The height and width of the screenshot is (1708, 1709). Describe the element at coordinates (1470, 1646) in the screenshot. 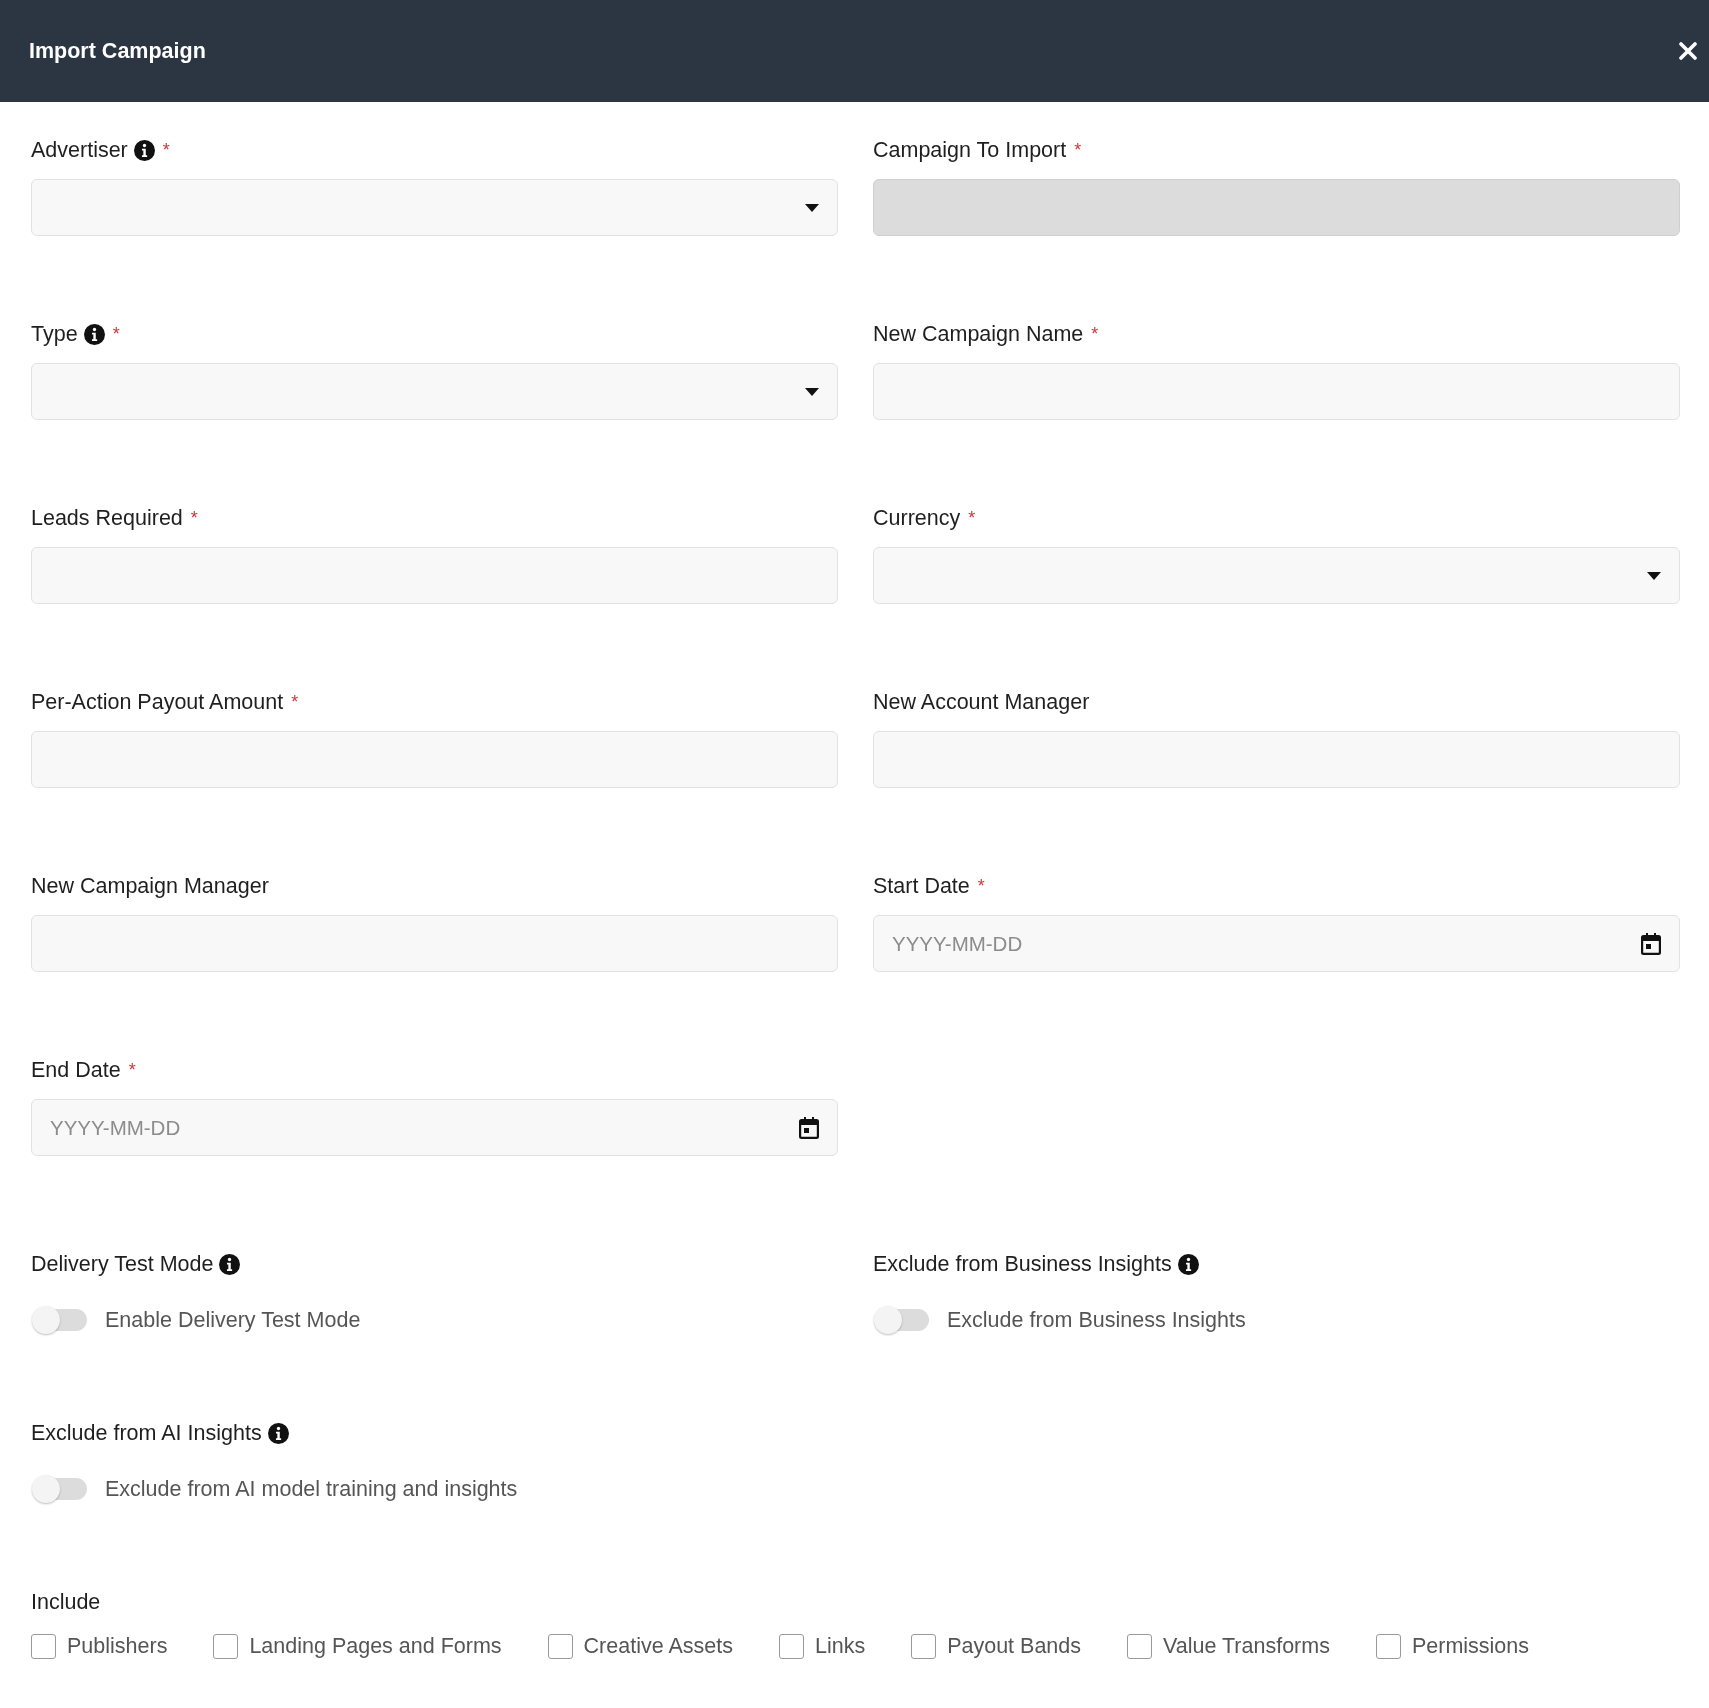

I see `checkbox-label: Permissions` at that location.